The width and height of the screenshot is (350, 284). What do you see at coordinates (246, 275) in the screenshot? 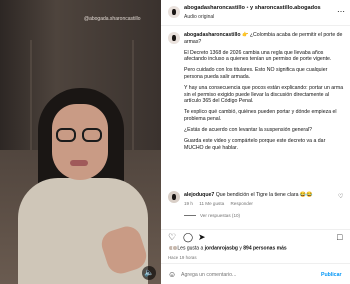
I see `comment-input` at bounding box center [246, 275].